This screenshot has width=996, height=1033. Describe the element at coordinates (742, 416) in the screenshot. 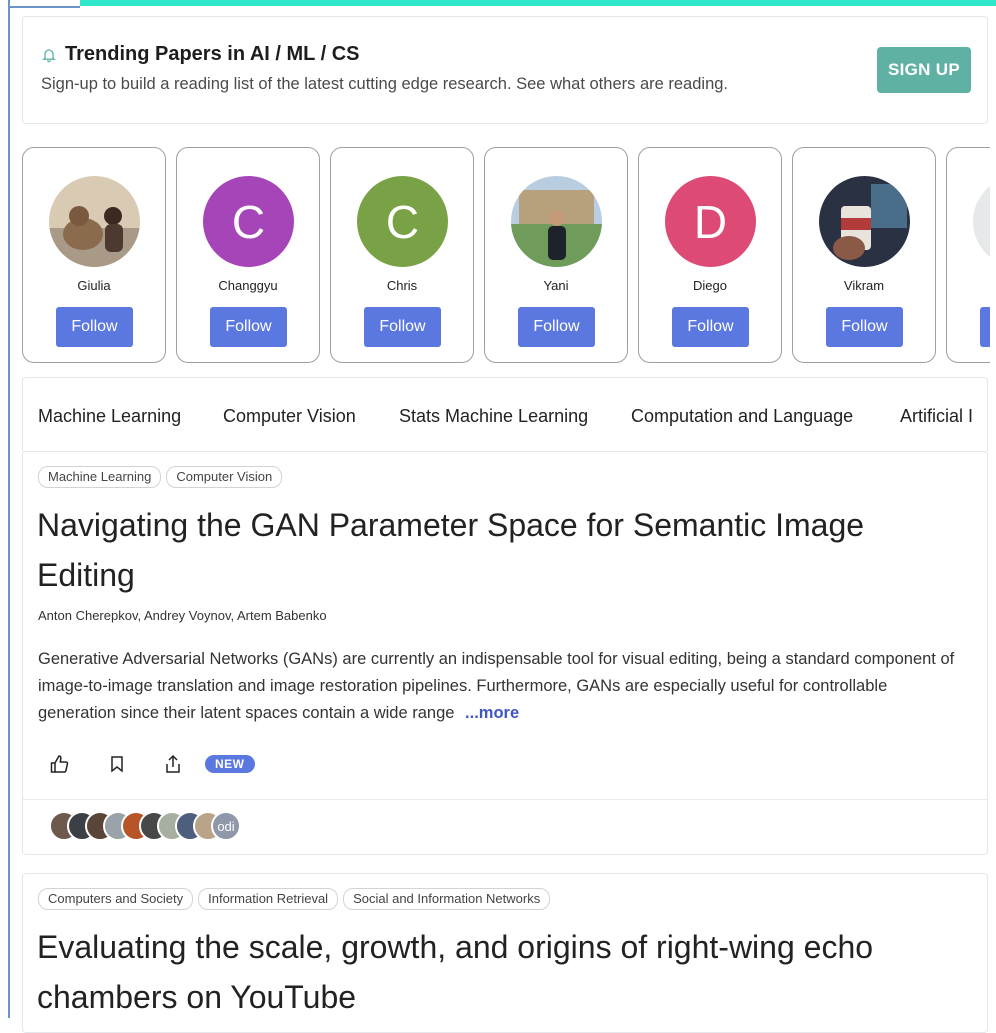

I see `tab-computation-and-language: Computation and Language` at that location.